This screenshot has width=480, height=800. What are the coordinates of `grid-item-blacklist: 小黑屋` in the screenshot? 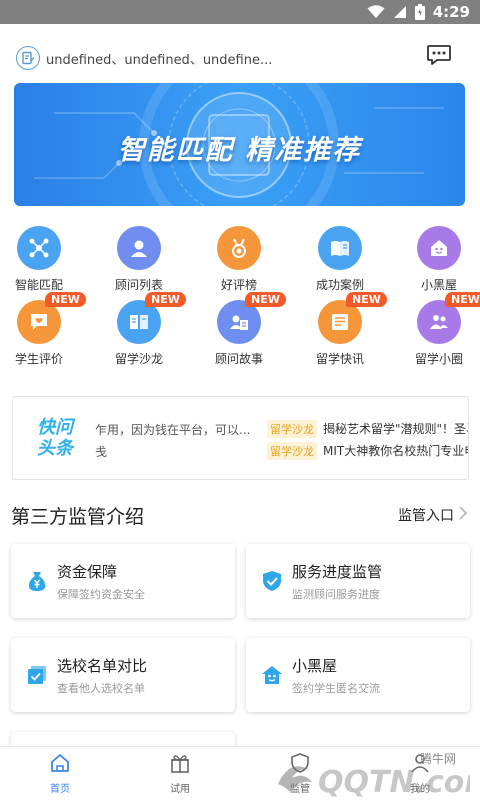 It's located at (435, 259).